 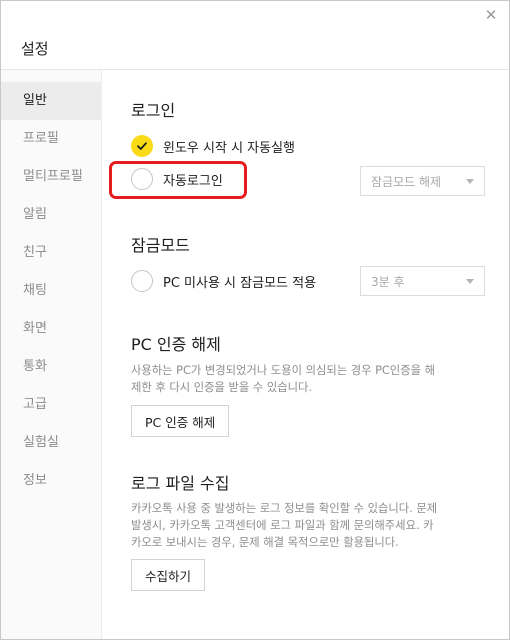 I want to click on idle-lock-option: PC 미사용 시 잠금모드 적용, so click(x=223, y=281).